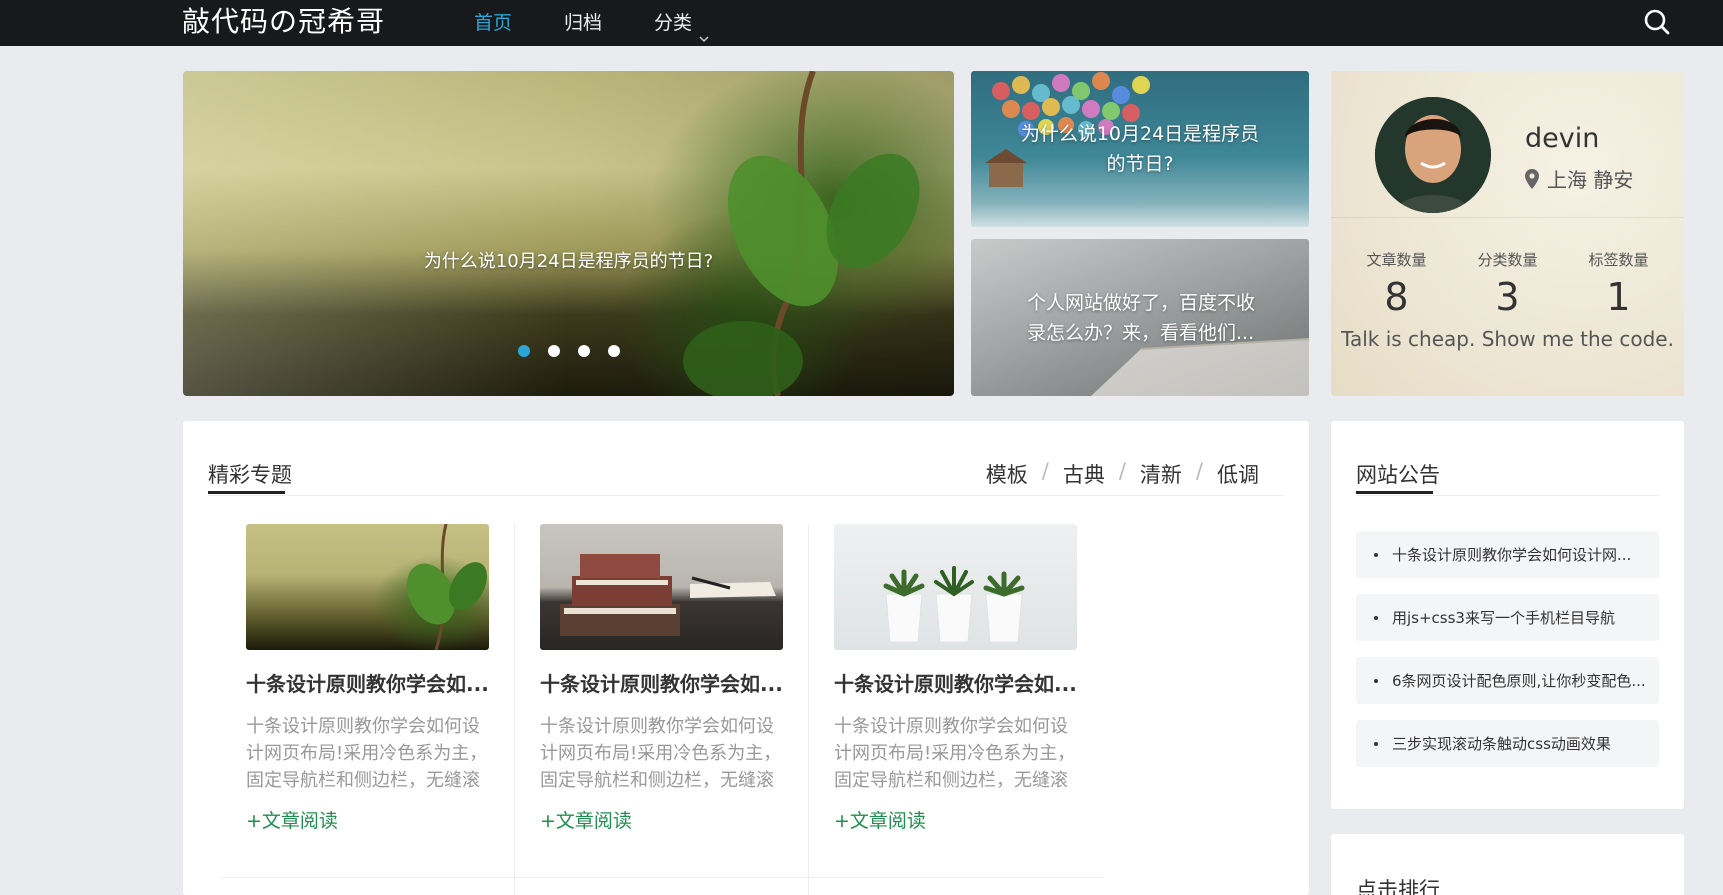 This screenshot has width=1723, height=895. Describe the element at coordinates (568, 260) in the screenshot. I see `carousel-caption: 为什么说10月24日是程序员的节日?` at that location.